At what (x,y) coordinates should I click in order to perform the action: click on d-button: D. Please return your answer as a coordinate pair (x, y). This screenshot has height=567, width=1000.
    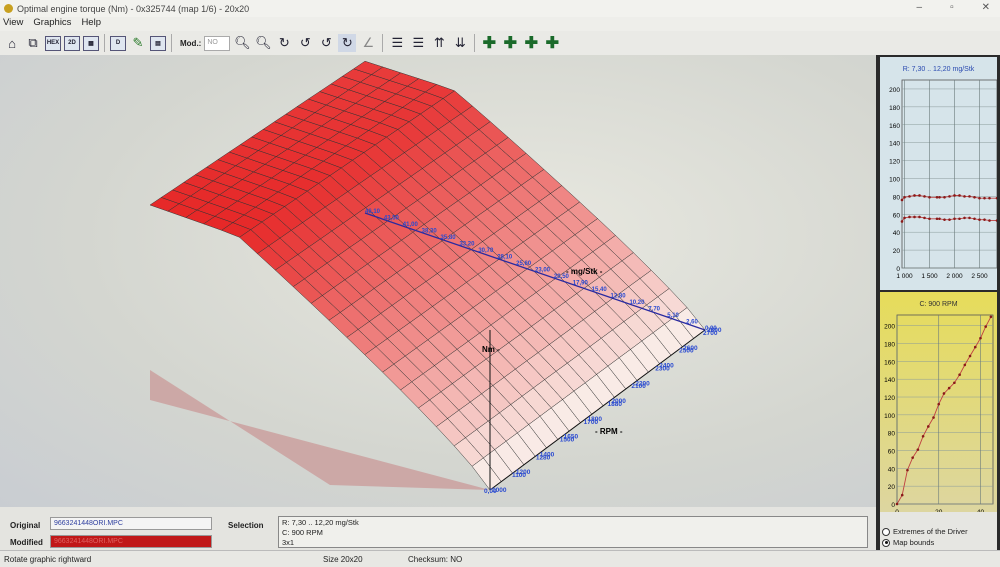
    Looking at the image, I should click on (118, 43).